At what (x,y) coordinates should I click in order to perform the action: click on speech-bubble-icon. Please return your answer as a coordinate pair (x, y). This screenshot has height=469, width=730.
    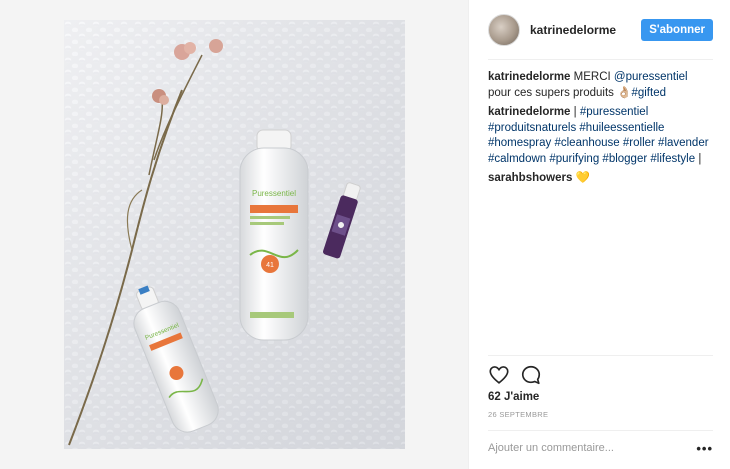
    Looking at the image, I should click on (531, 375).